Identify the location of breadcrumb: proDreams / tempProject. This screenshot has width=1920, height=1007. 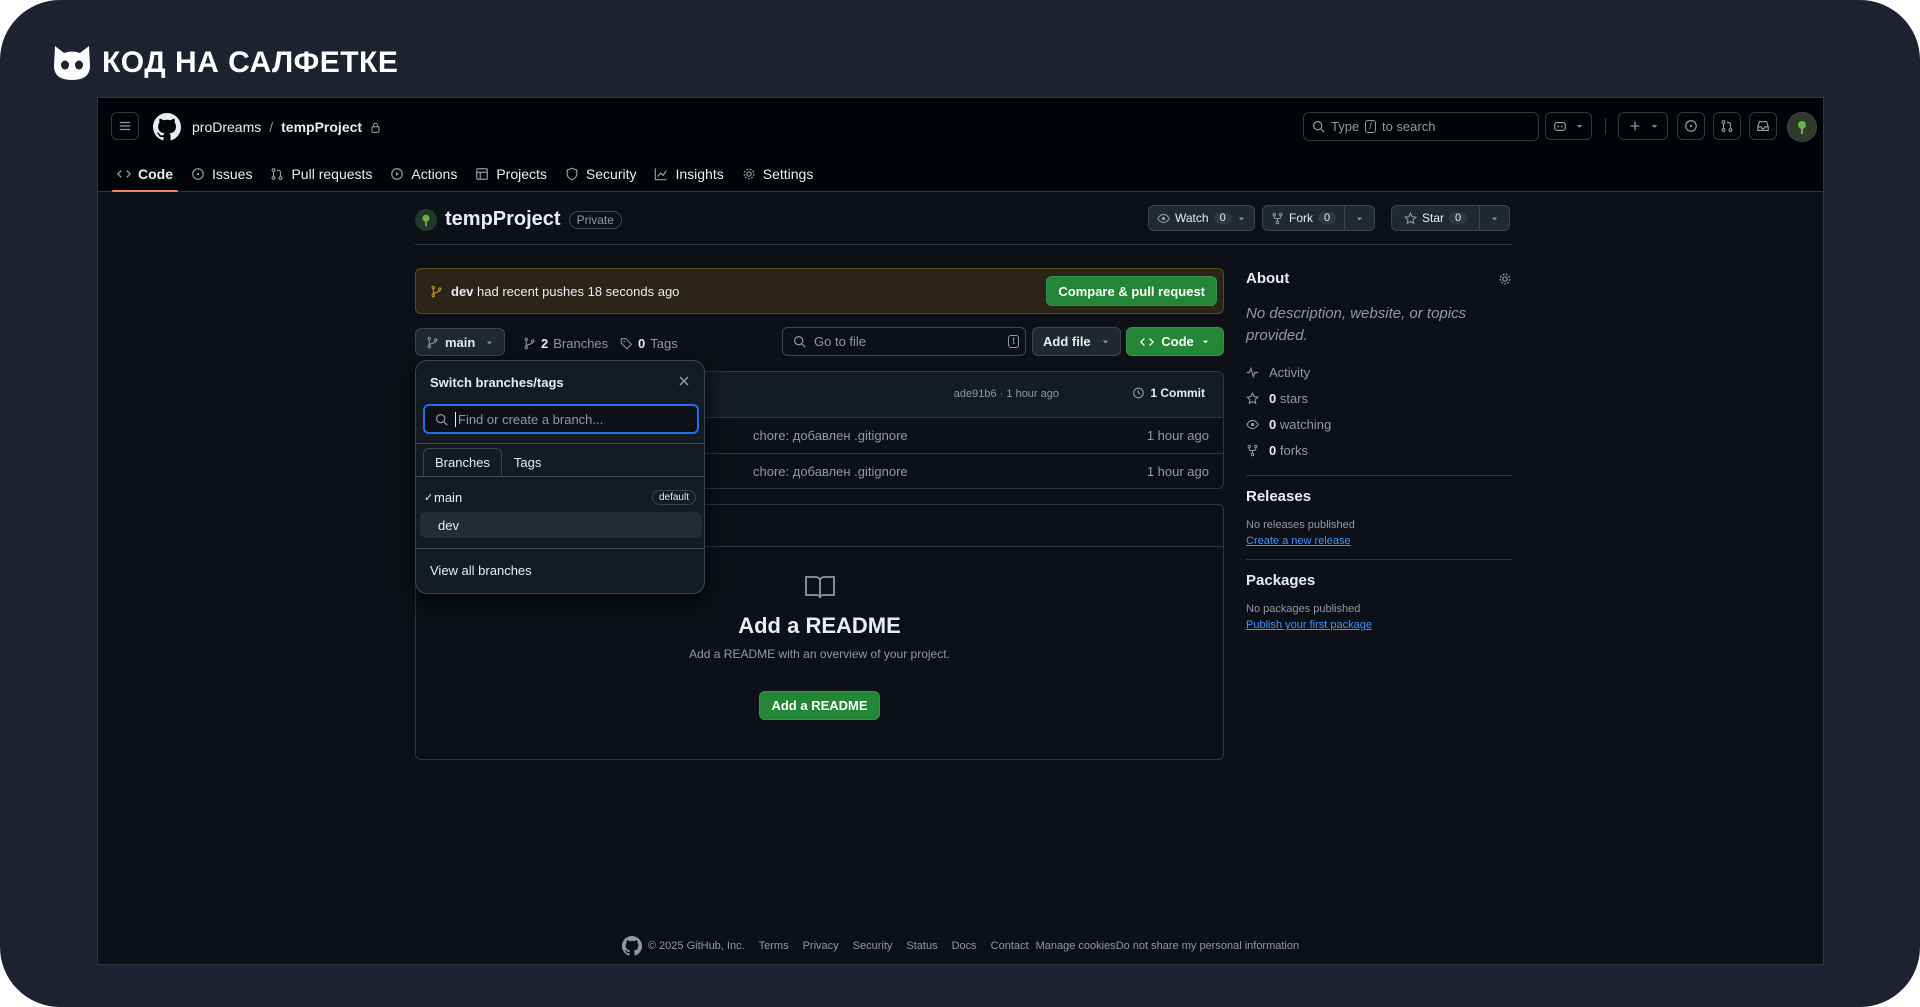
(286, 127).